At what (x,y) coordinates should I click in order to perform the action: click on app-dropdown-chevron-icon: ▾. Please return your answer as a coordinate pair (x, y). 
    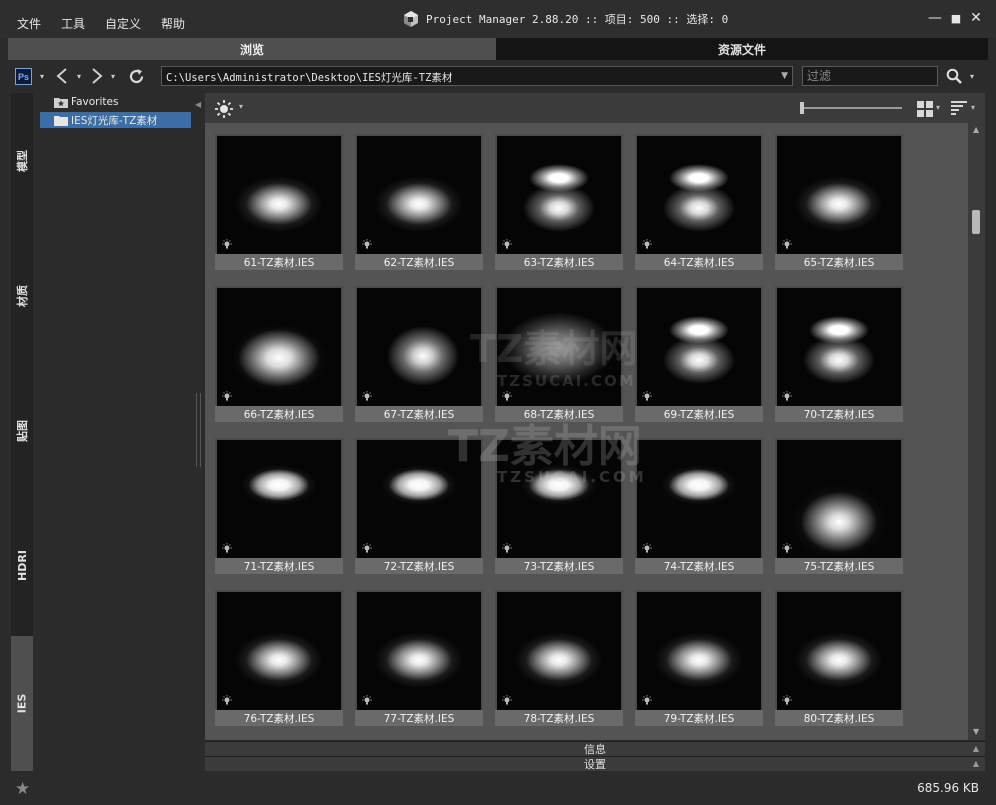
    Looking at the image, I should click on (42, 76).